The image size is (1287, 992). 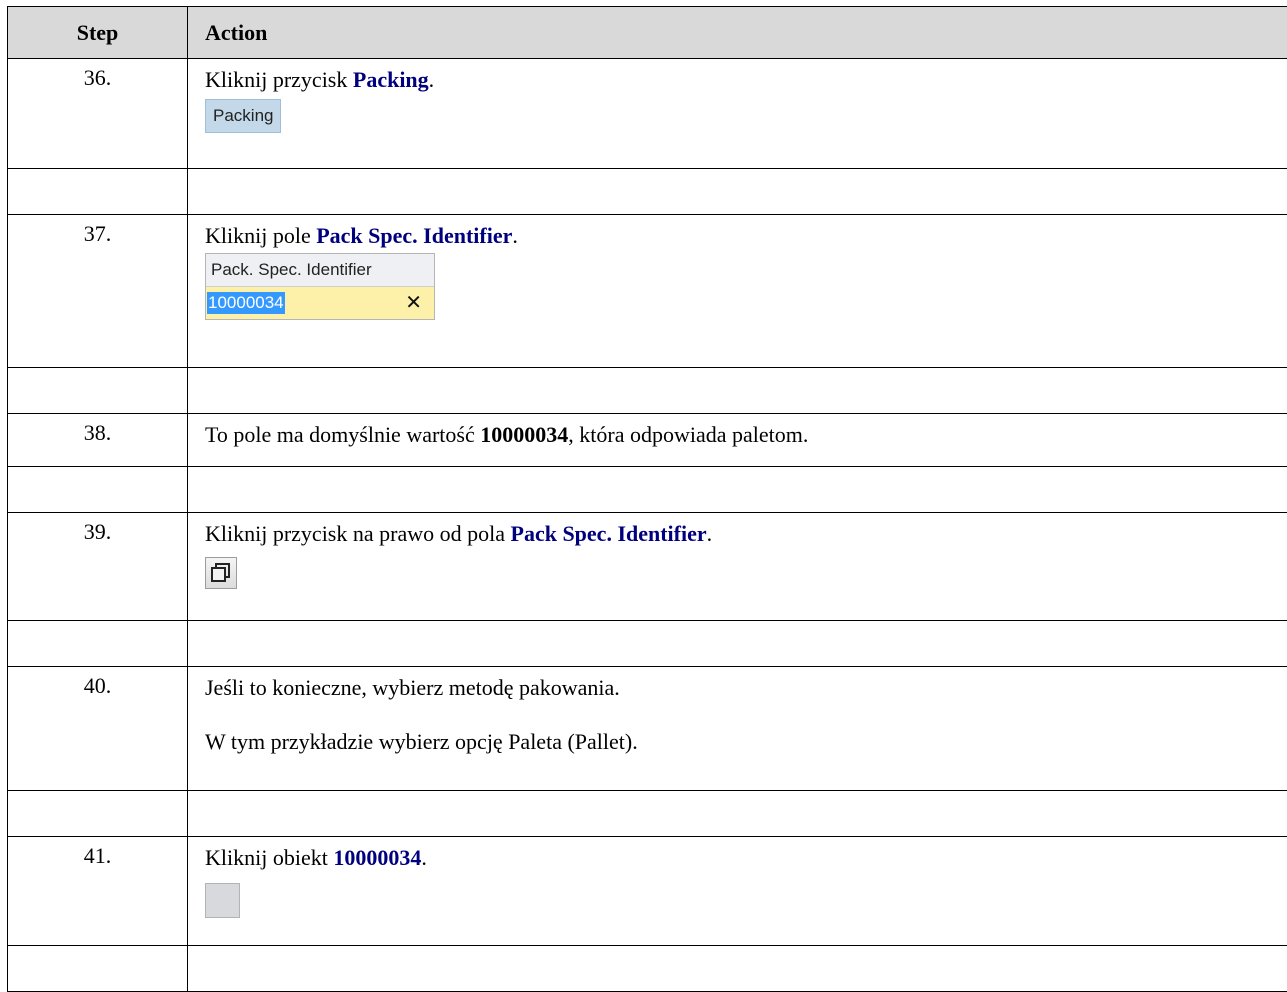 I want to click on window-restore-glyph, so click(x=221, y=573).